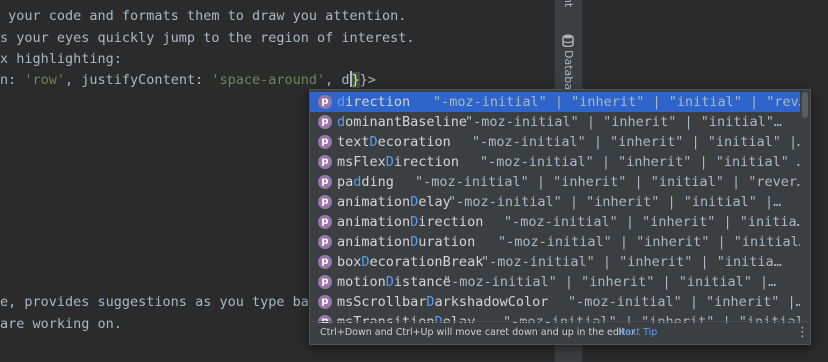  I want to click on name-rest: arkshadowColor, so click(491, 302).